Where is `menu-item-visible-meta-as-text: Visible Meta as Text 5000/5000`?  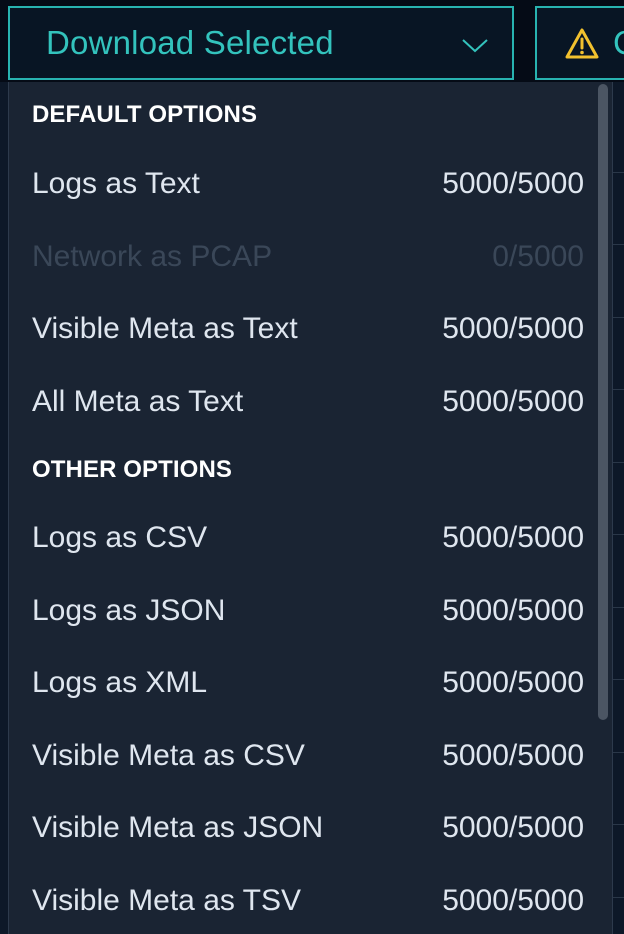 menu-item-visible-meta-as-text: Visible Meta as Text 5000/5000 is located at coordinates (310, 329).